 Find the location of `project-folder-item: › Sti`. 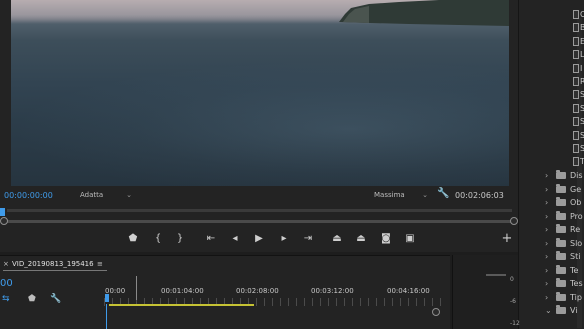

project-folder-item: › Sti is located at coordinates (551, 256).